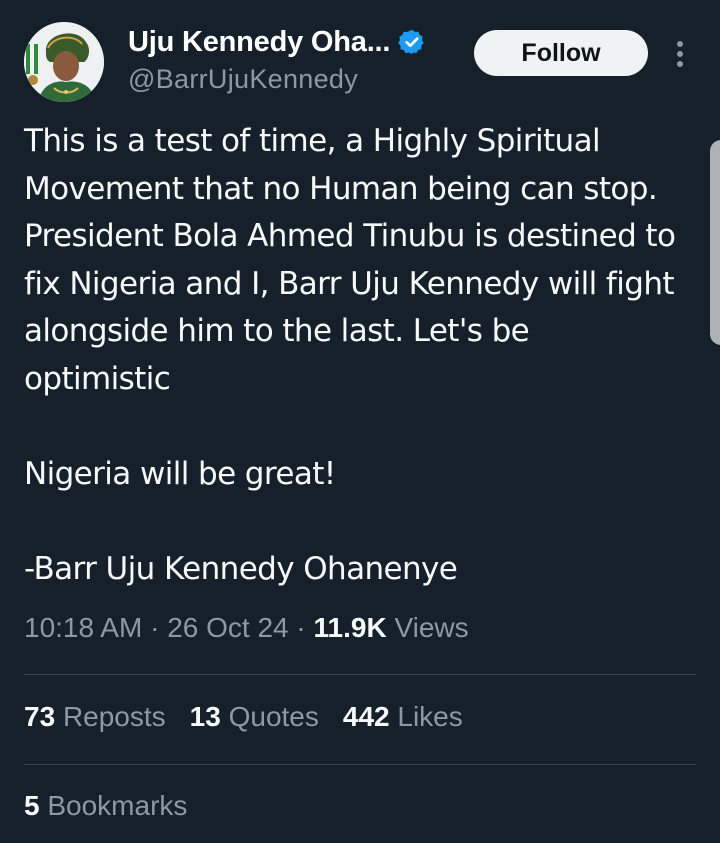 Image resolution: width=720 pixels, height=843 pixels. I want to click on tweet-paragraph: -Barr Uju Kennedy Ohanenye, so click(241, 568).